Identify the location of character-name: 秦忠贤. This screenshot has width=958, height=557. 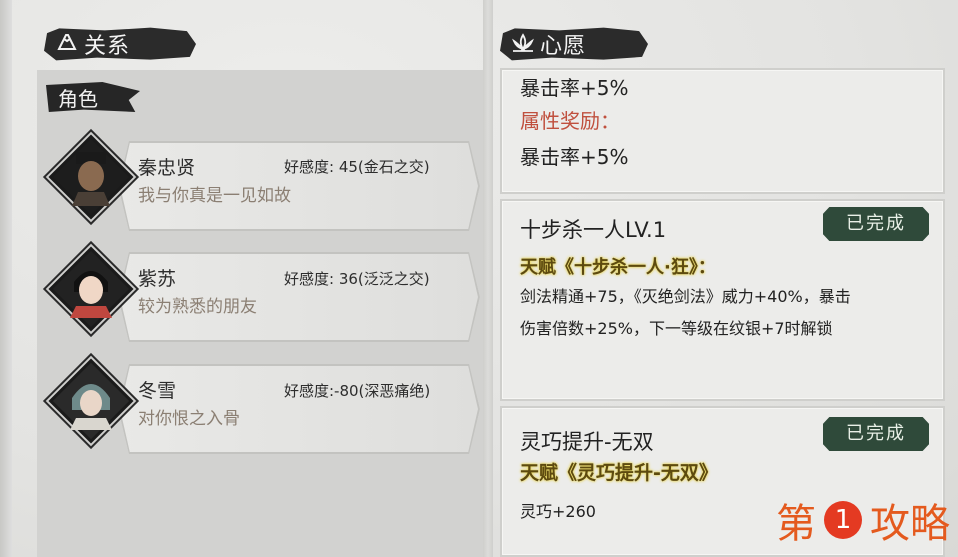
(167, 168).